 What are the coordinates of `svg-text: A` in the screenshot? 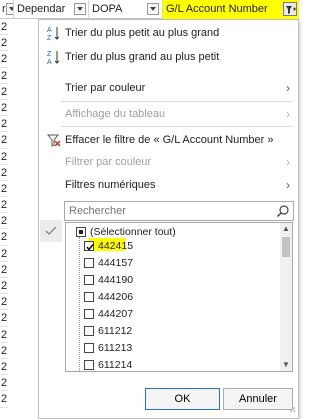 It's located at (49, 30).